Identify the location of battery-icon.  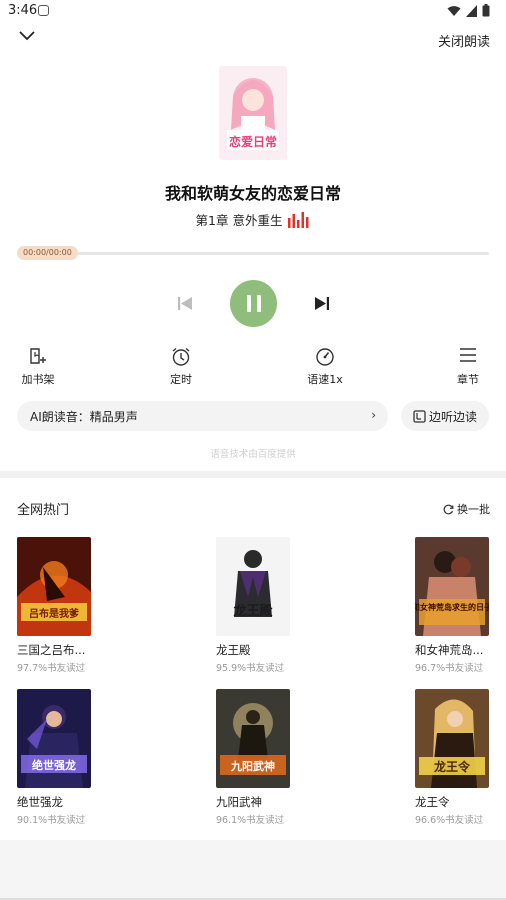
(486, 10).